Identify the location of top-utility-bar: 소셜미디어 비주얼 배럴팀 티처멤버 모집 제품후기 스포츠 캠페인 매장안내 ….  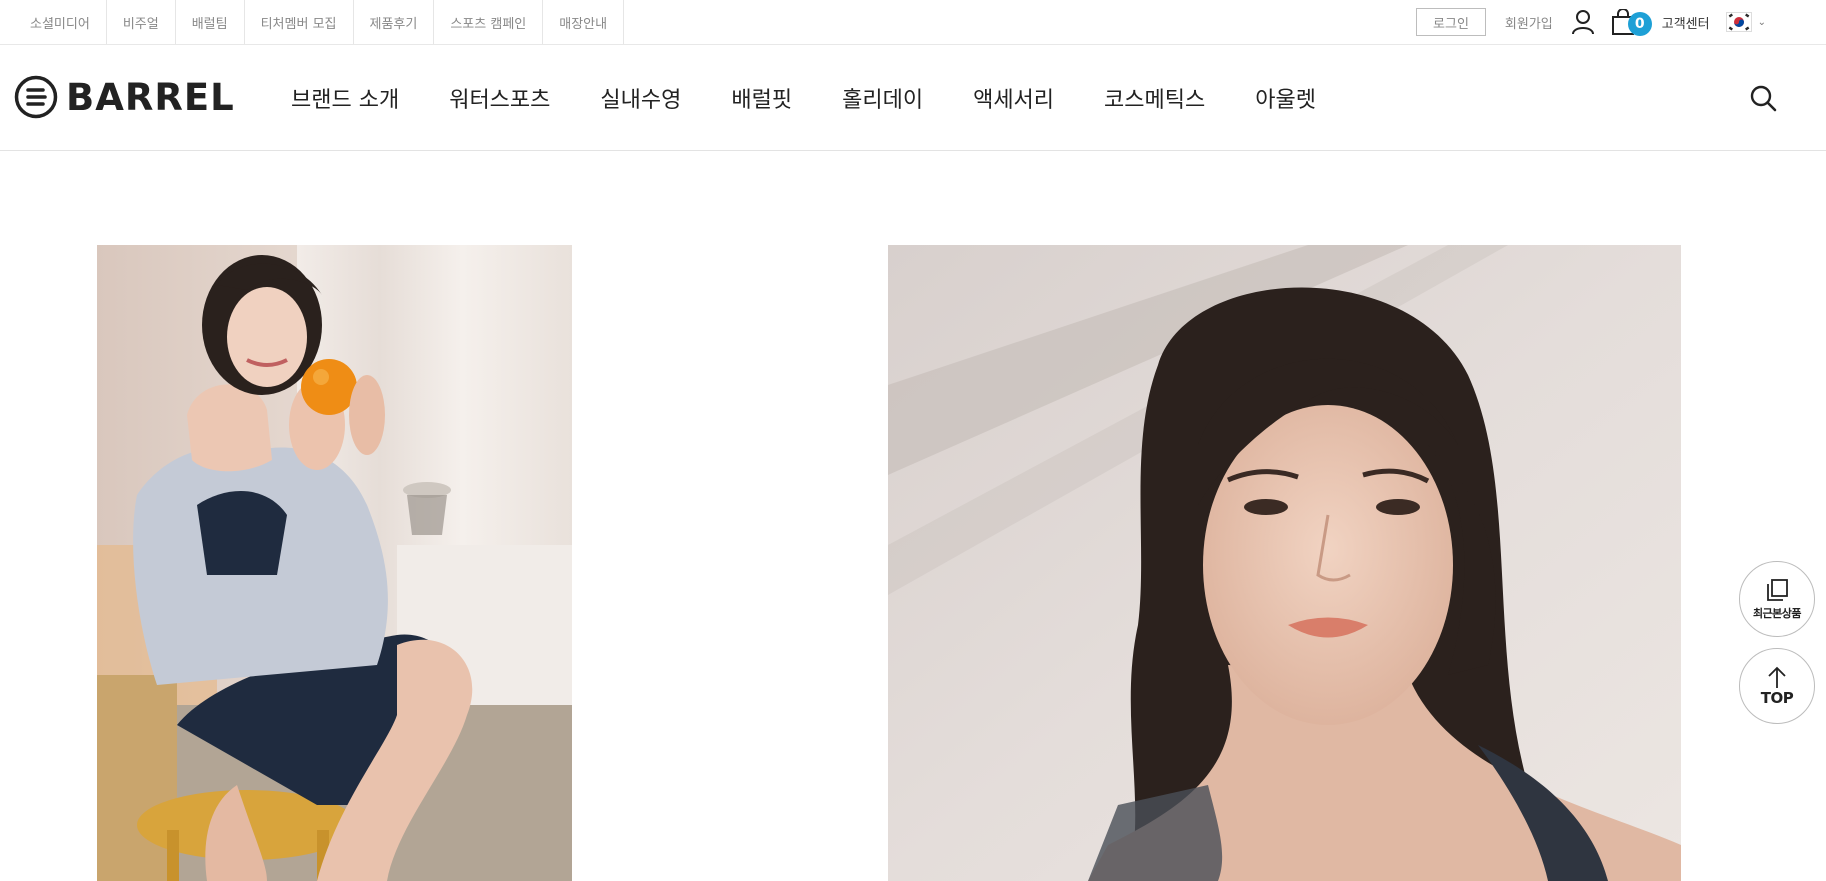
(913, 22).